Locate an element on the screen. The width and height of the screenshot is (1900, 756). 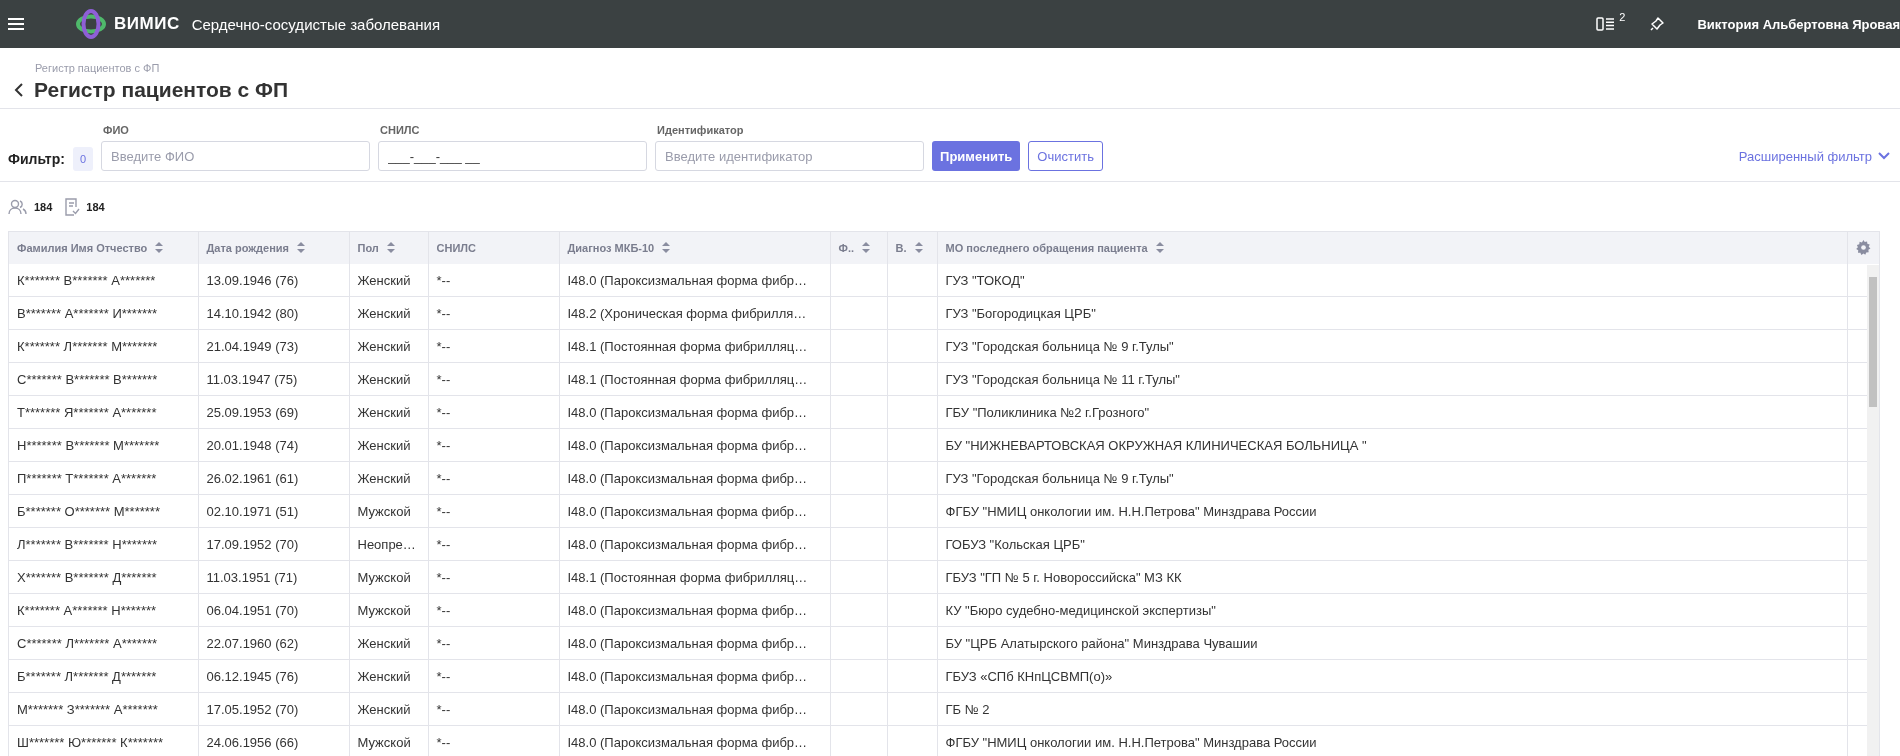
table-cell: С******* Л******* А******* is located at coordinates (103, 643).